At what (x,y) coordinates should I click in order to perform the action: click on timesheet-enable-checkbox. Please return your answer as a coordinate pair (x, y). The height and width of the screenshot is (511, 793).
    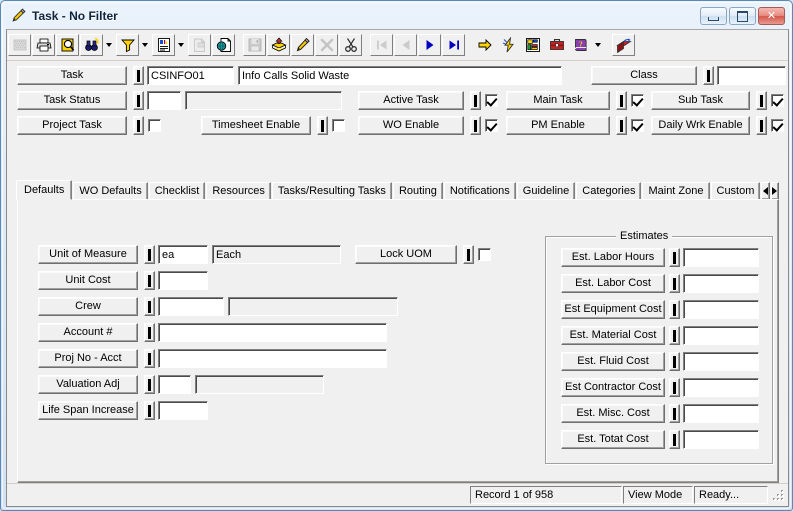
    Looking at the image, I should click on (338, 125).